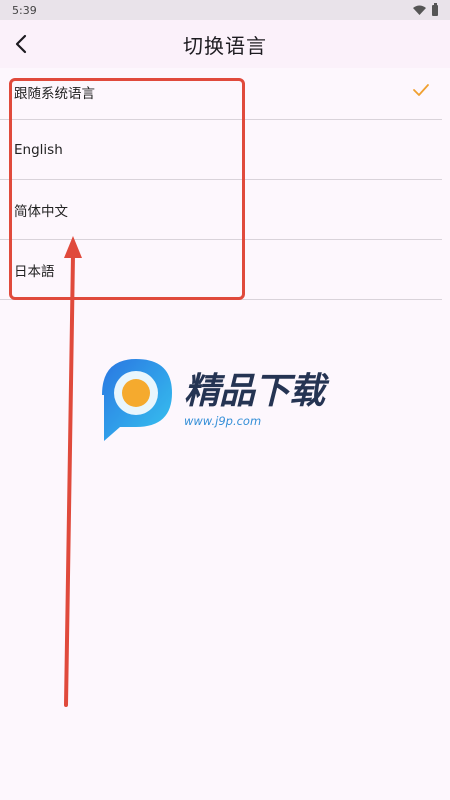 The image size is (450, 800). What do you see at coordinates (38, 149) in the screenshot?
I see `language-label: English` at bounding box center [38, 149].